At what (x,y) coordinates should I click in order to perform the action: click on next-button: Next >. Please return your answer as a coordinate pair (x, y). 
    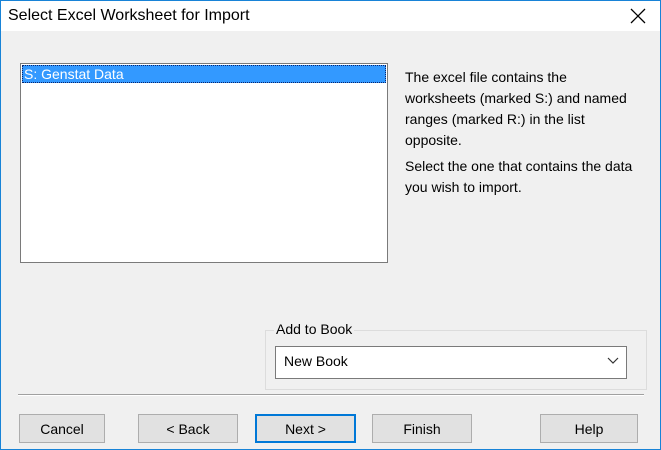
    Looking at the image, I should click on (305, 428).